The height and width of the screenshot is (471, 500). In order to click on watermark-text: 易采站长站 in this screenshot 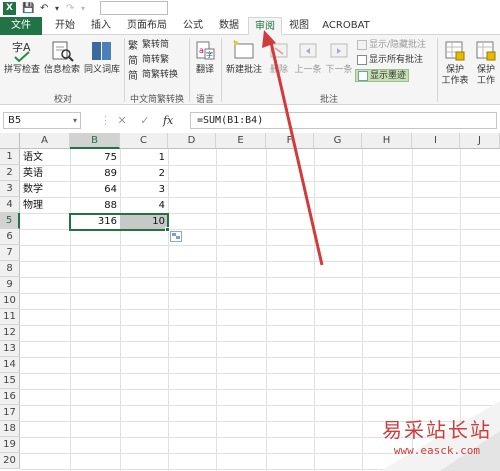, I will do `click(437, 430)`.